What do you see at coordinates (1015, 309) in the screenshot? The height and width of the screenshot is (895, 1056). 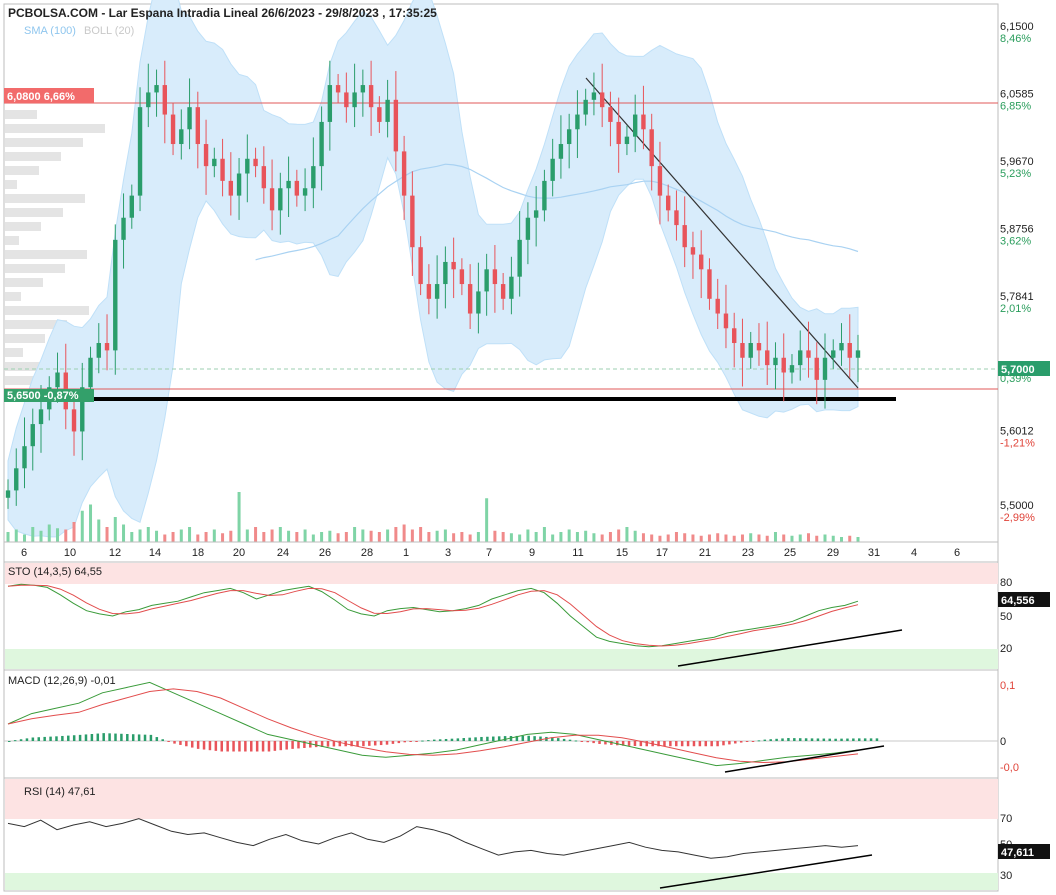 I see `price-tick-pct: 2,01%` at bounding box center [1015, 309].